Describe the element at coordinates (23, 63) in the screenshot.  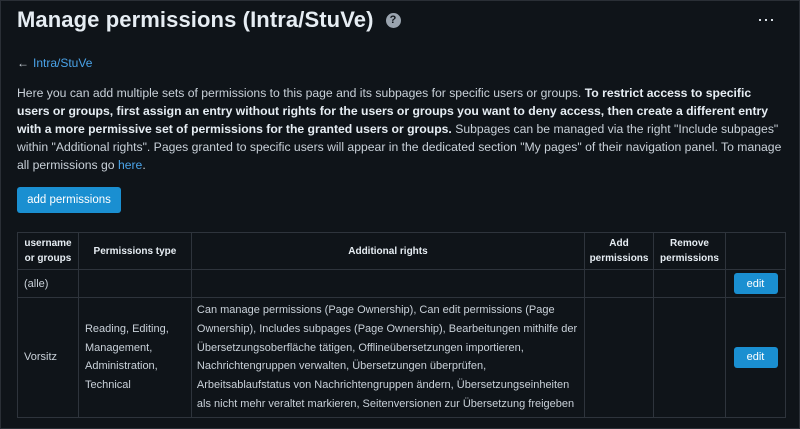
I see `back-arrow-icon: ←` at that location.